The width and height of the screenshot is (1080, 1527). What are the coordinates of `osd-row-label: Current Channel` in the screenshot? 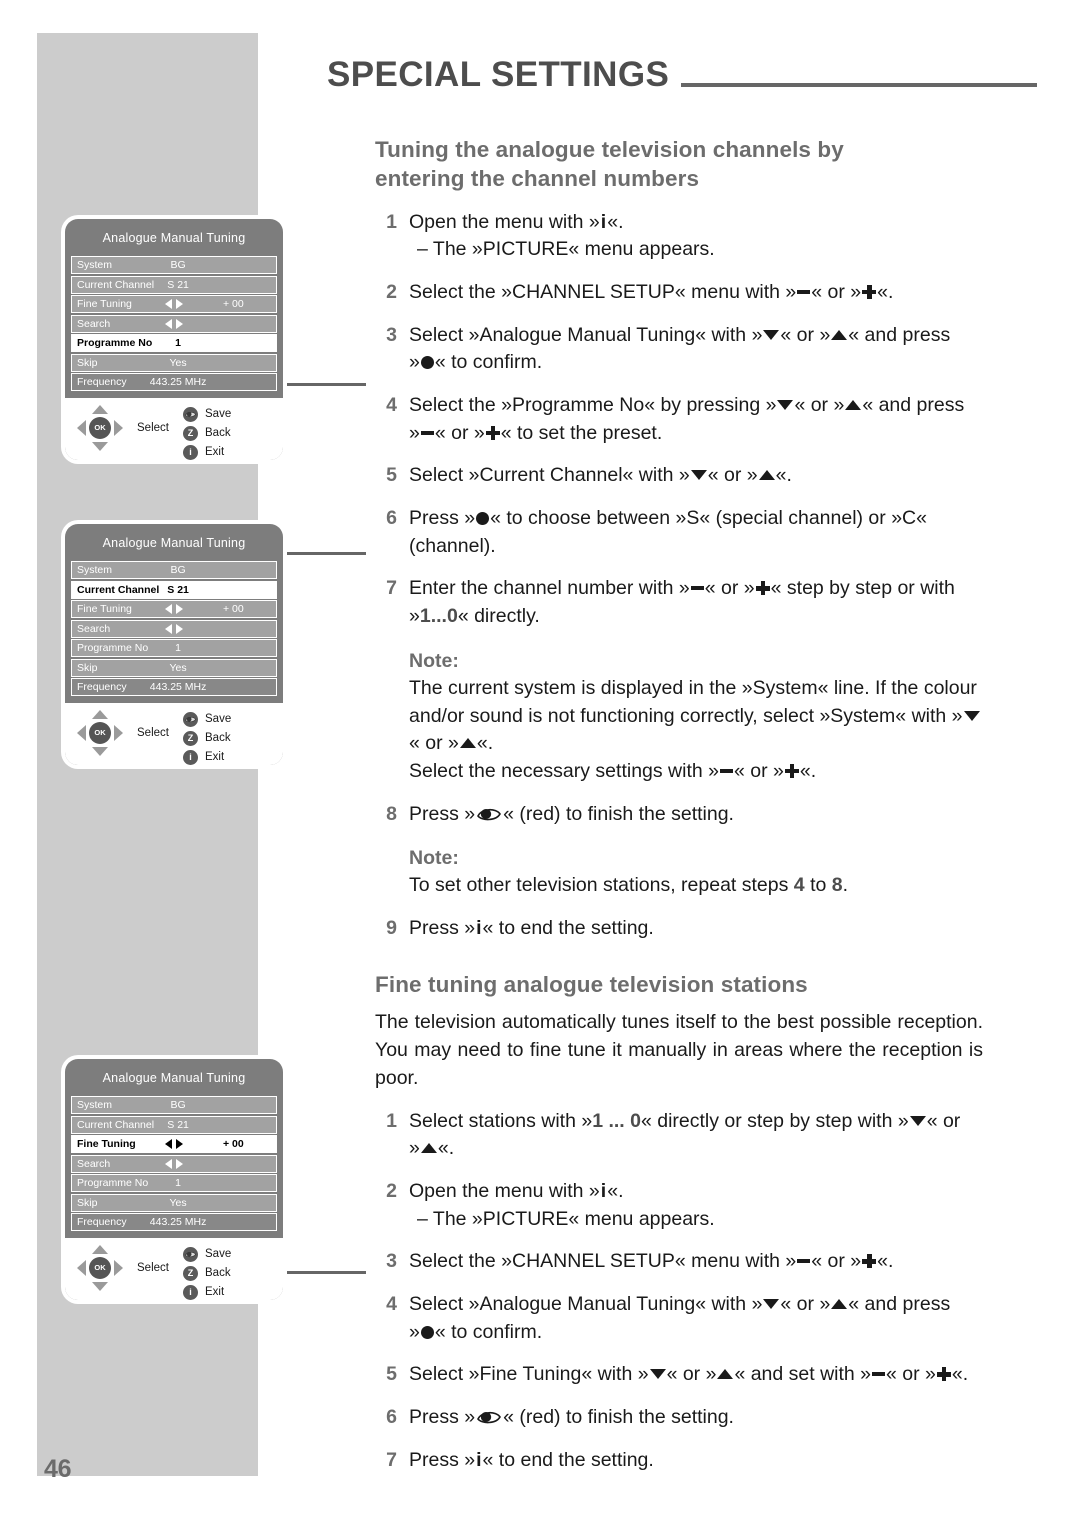 It's located at (118, 589).